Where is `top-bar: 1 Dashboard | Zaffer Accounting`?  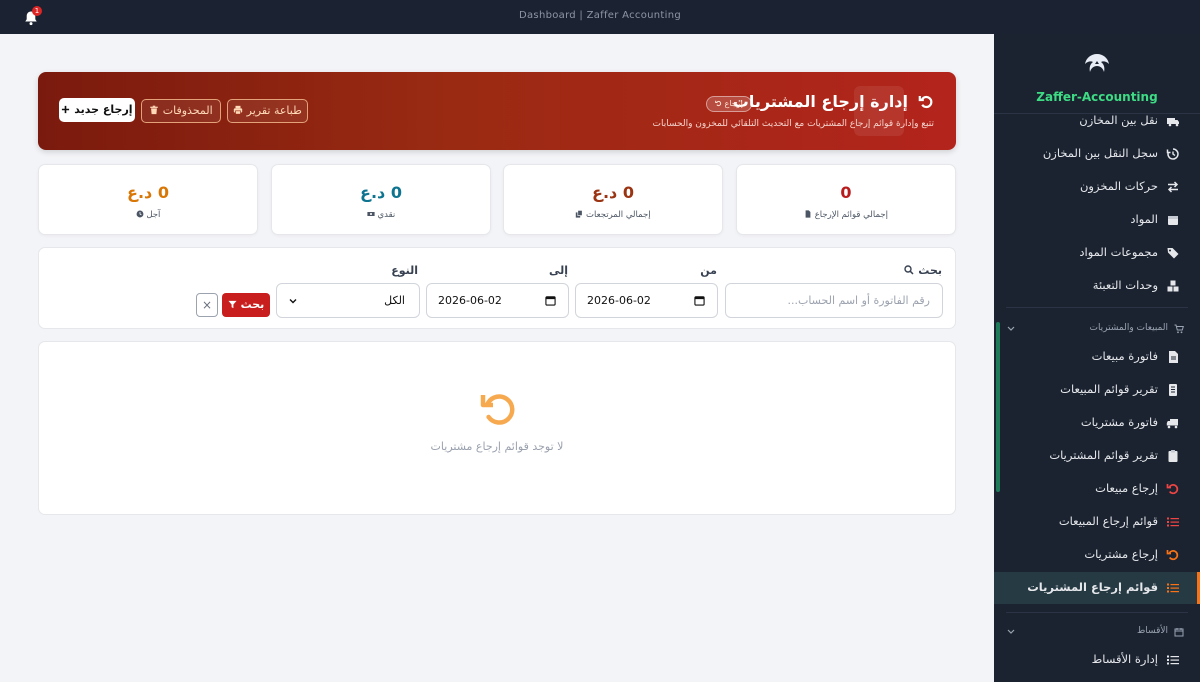 top-bar: 1 Dashboard | Zaffer Accounting is located at coordinates (600, 17).